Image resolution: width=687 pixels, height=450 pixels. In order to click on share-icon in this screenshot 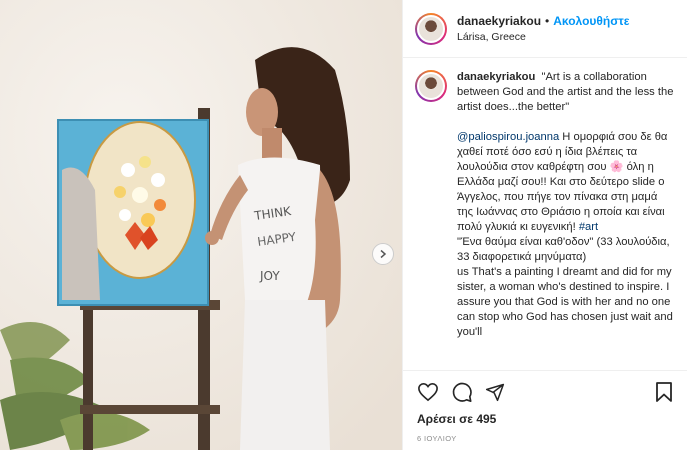, I will do `click(495, 392)`.